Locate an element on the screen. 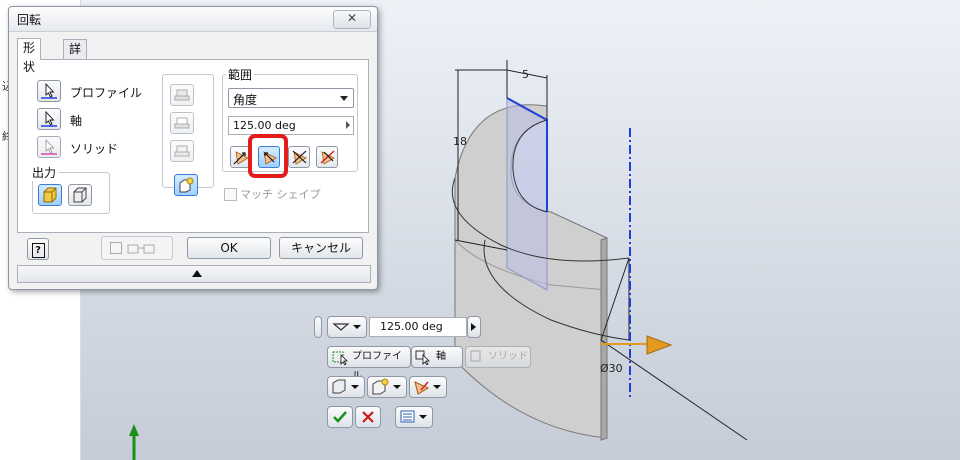  options-list-icon is located at coordinates (413, 416).